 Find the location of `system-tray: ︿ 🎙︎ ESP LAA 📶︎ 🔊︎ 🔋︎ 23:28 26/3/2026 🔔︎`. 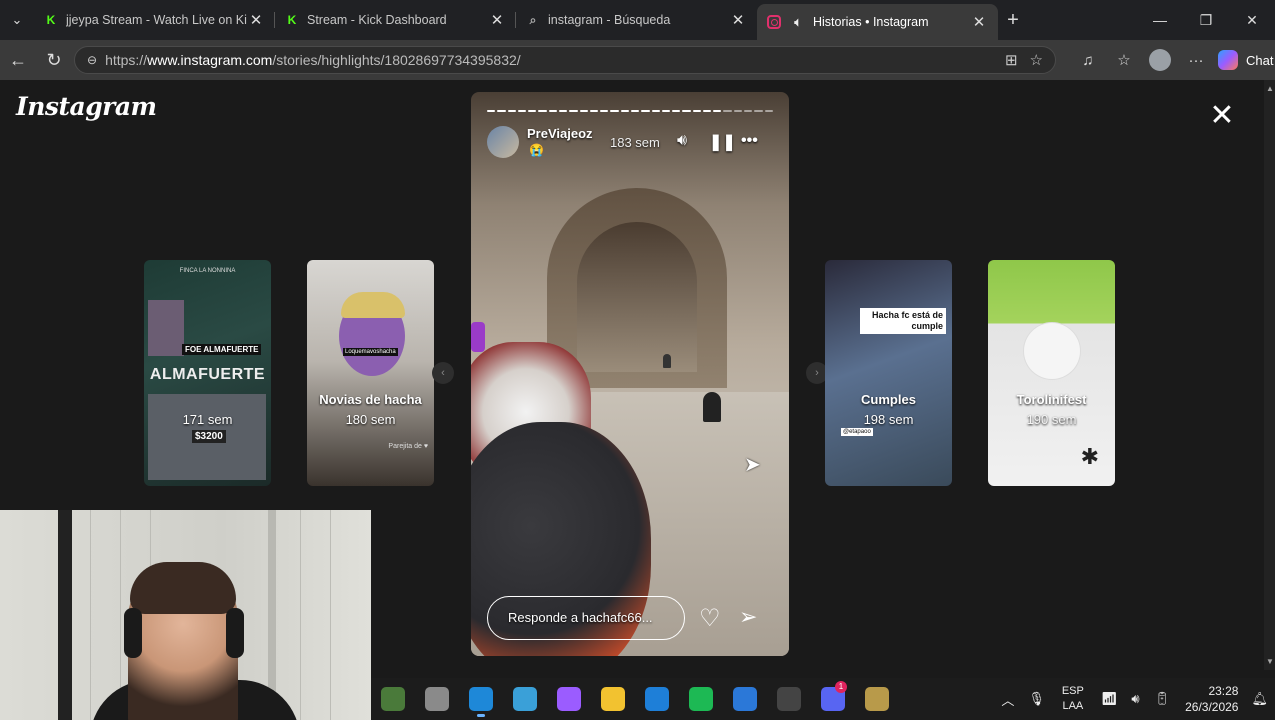

system-tray: ︿ 🎙︎ ESP LAA 📶︎ 🔊︎ 🔋︎ 23:28 26/3/2026 🔔︎ is located at coordinates (1134, 699).